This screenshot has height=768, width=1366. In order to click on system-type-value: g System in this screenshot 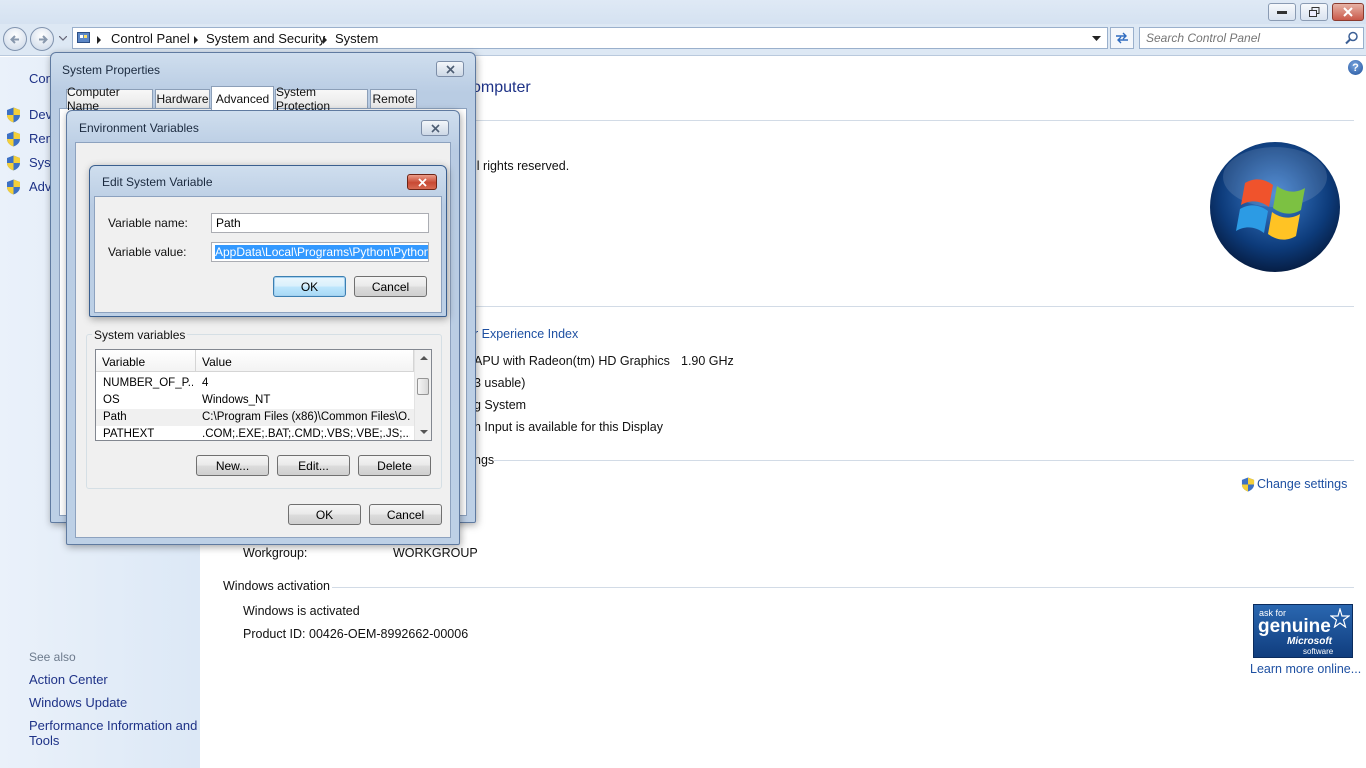, I will do `click(500, 405)`.